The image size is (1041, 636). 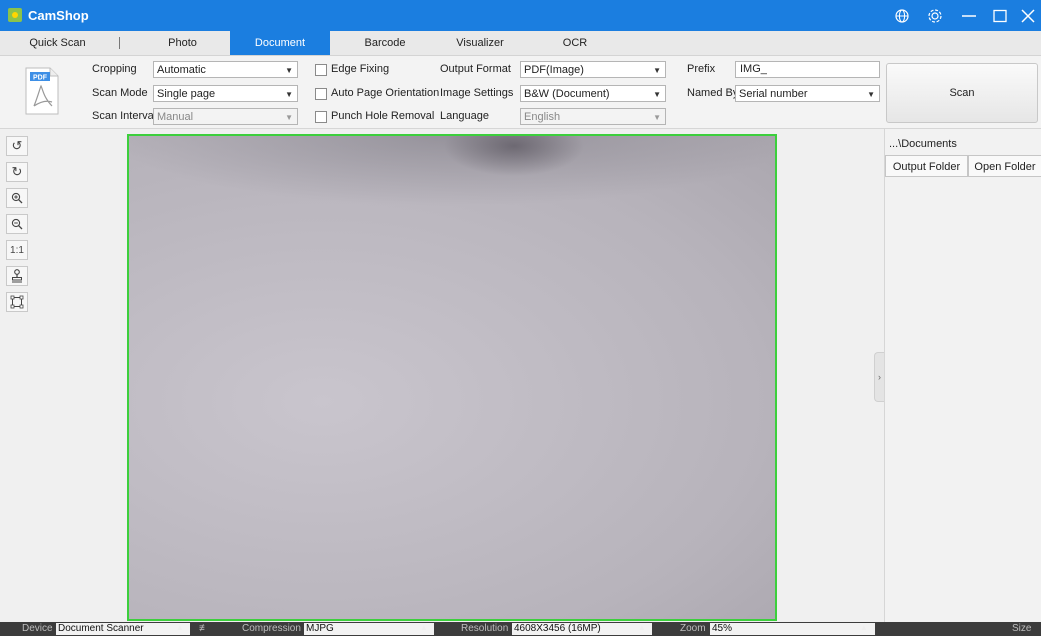 What do you see at coordinates (120, 93) in the screenshot?
I see `scan-mode-label: Scan Mode` at bounding box center [120, 93].